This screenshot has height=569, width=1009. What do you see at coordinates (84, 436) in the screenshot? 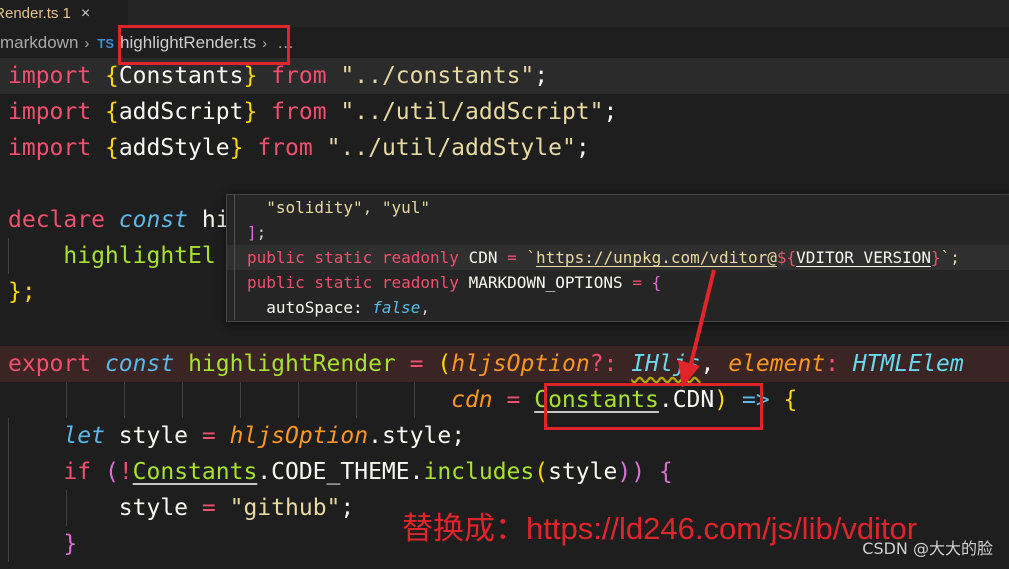
I see `keyword: let` at bounding box center [84, 436].